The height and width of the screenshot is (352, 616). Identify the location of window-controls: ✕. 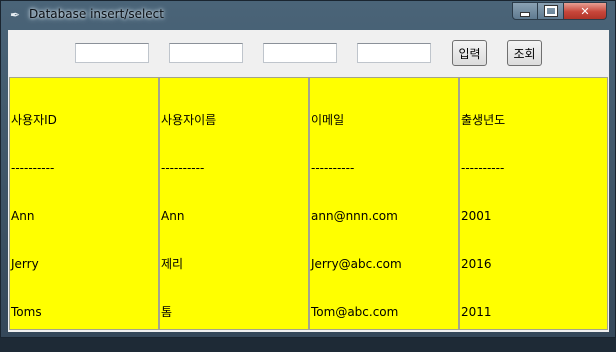
(559, 11).